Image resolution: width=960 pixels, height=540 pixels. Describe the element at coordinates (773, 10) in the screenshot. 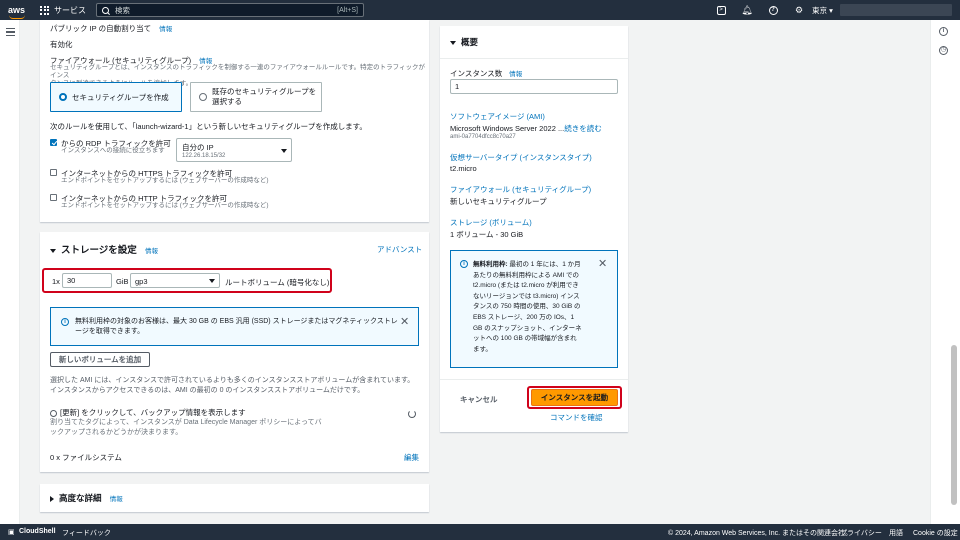

I see `help-icon: ?` at that location.